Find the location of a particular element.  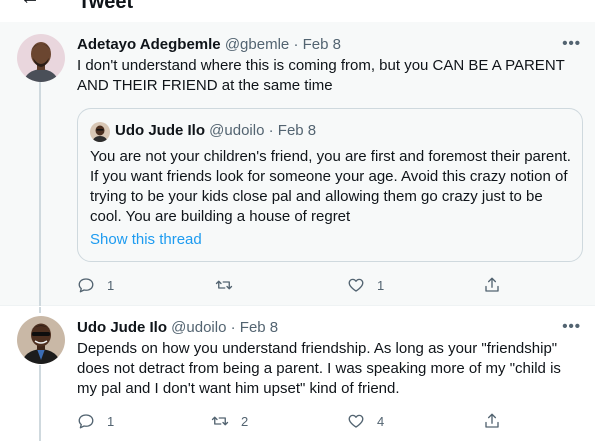

action-bar: 1 1 is located at coordinates (292, 285).